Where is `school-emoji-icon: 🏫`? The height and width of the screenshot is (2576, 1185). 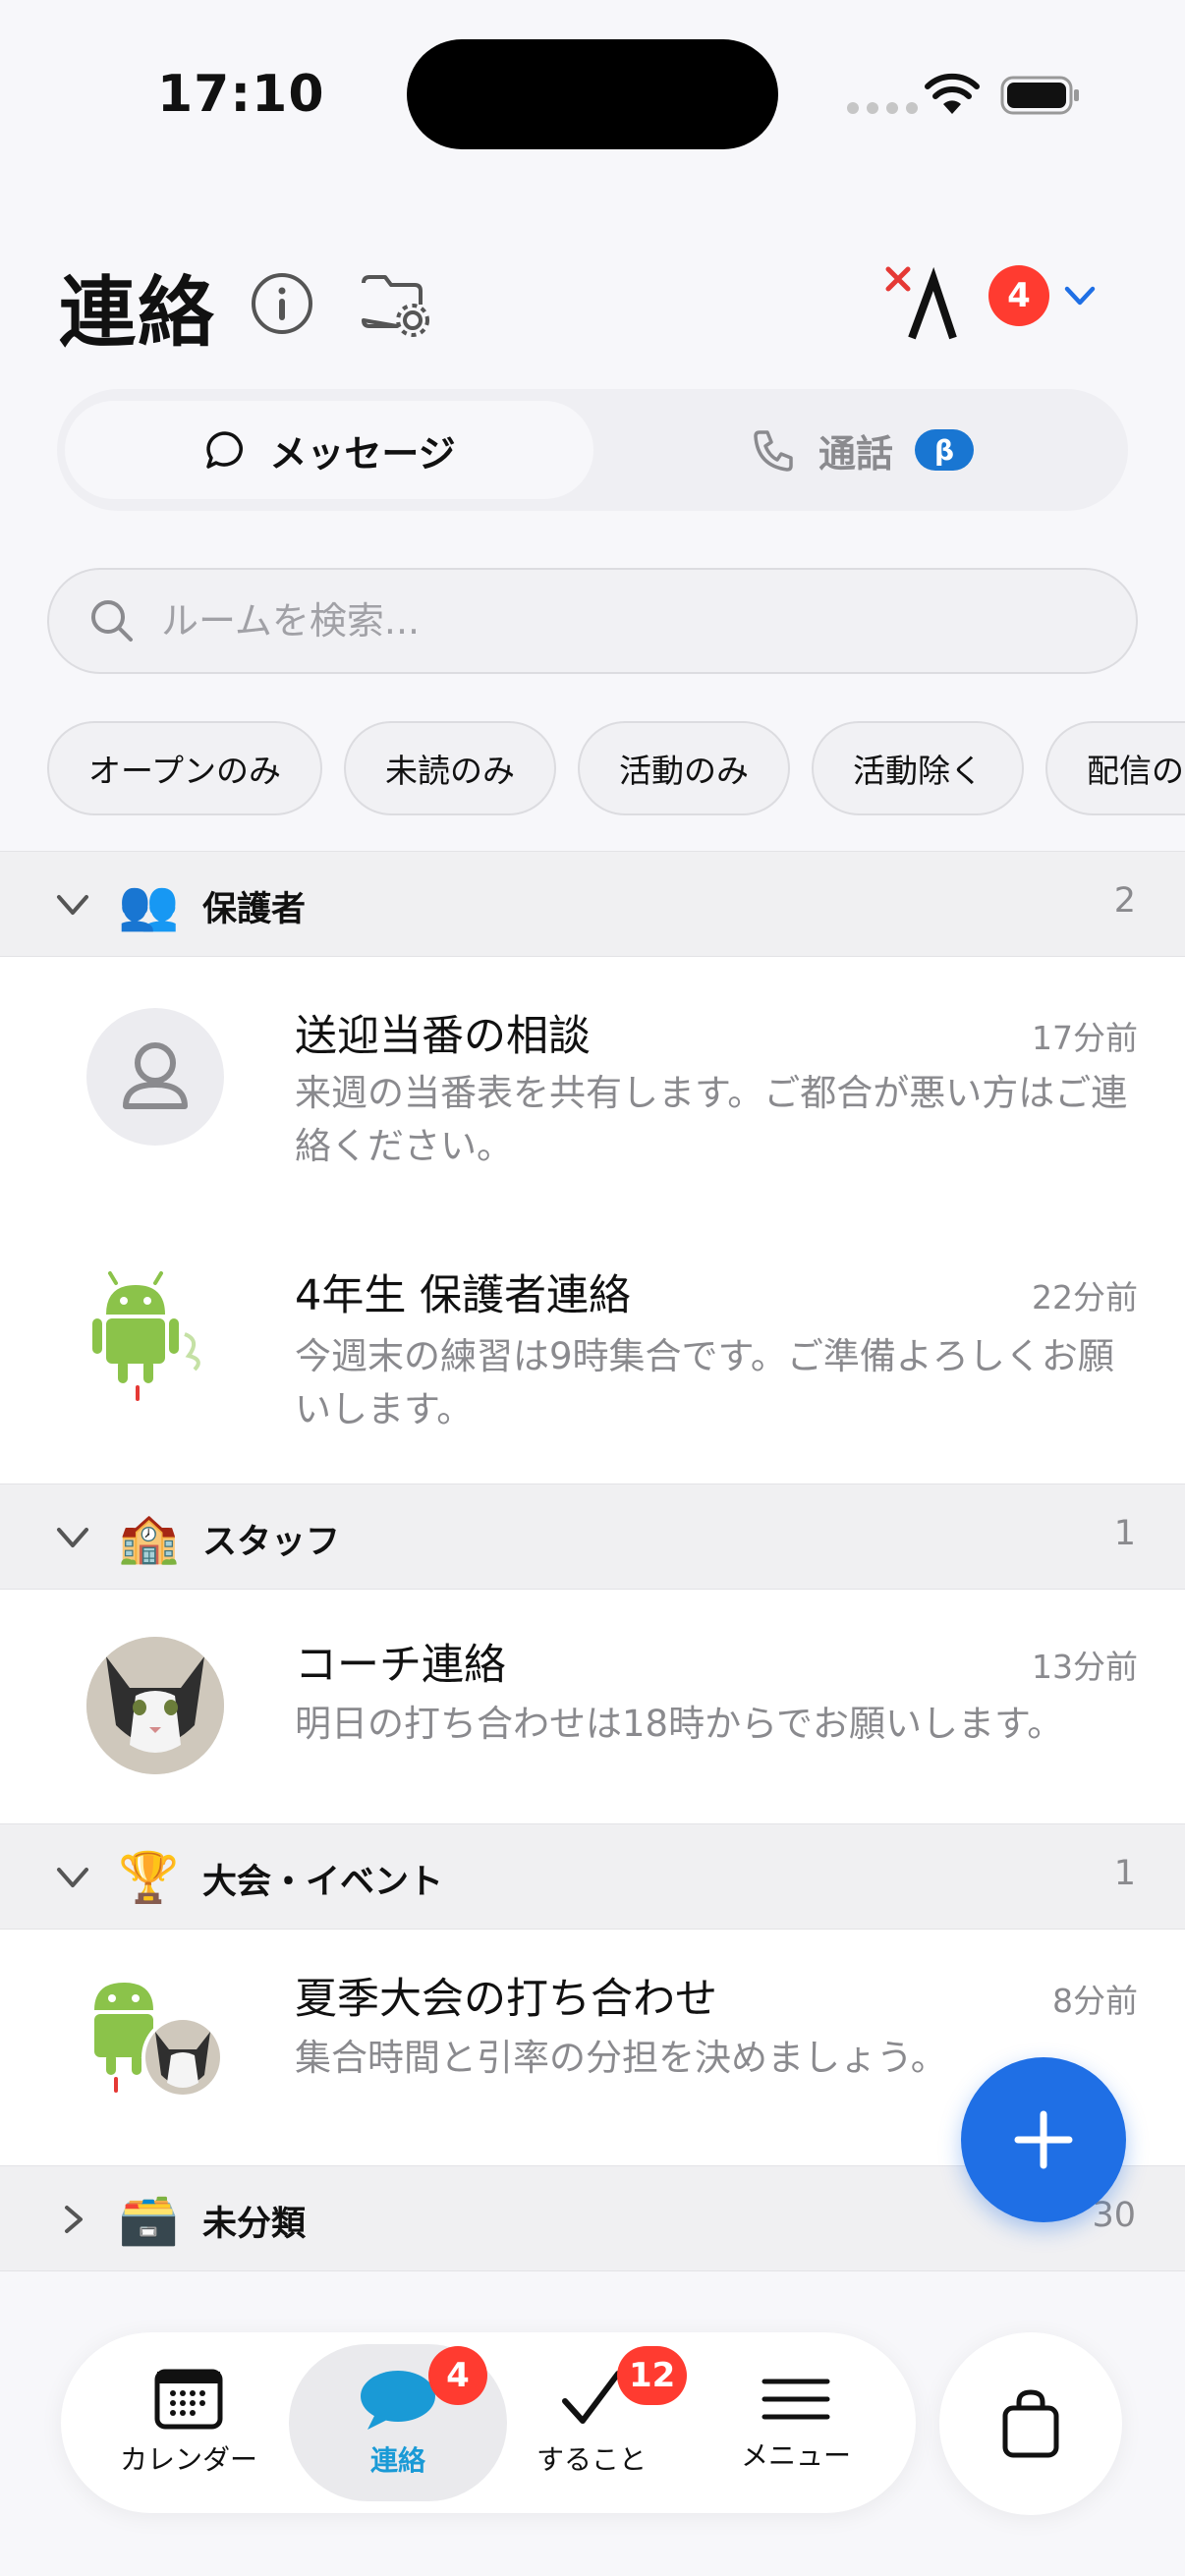
school-emoji-icon: 🏫 is located at coordinates (149, 1537).